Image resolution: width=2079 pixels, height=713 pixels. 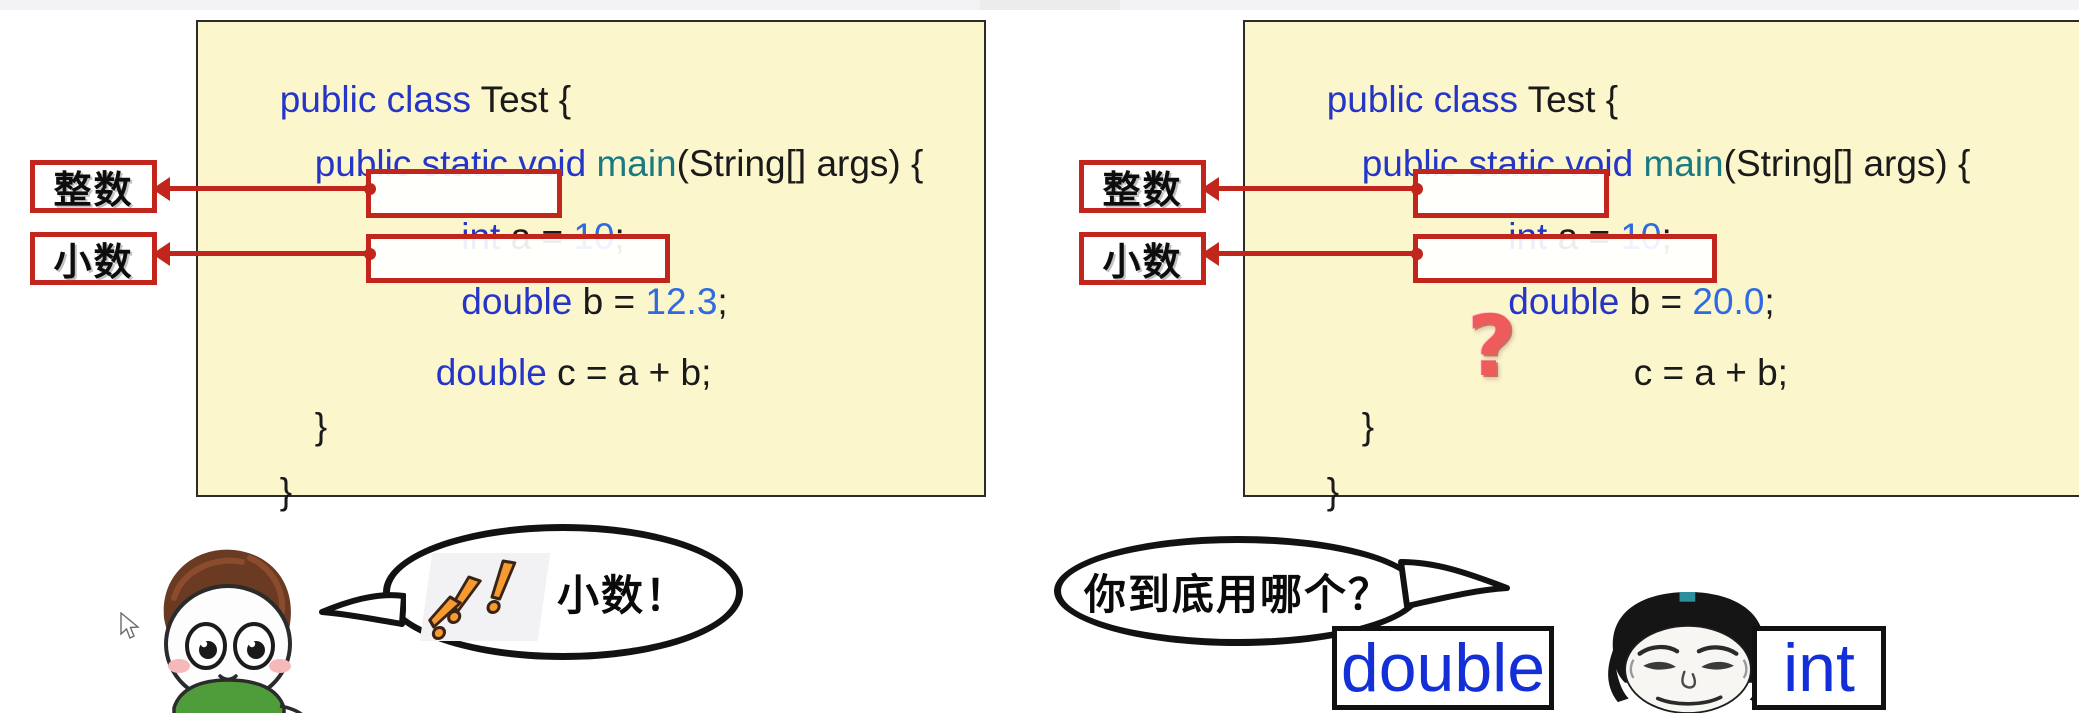 I want to click on result-expression: c = a + b;, so click(x=629, y=372).